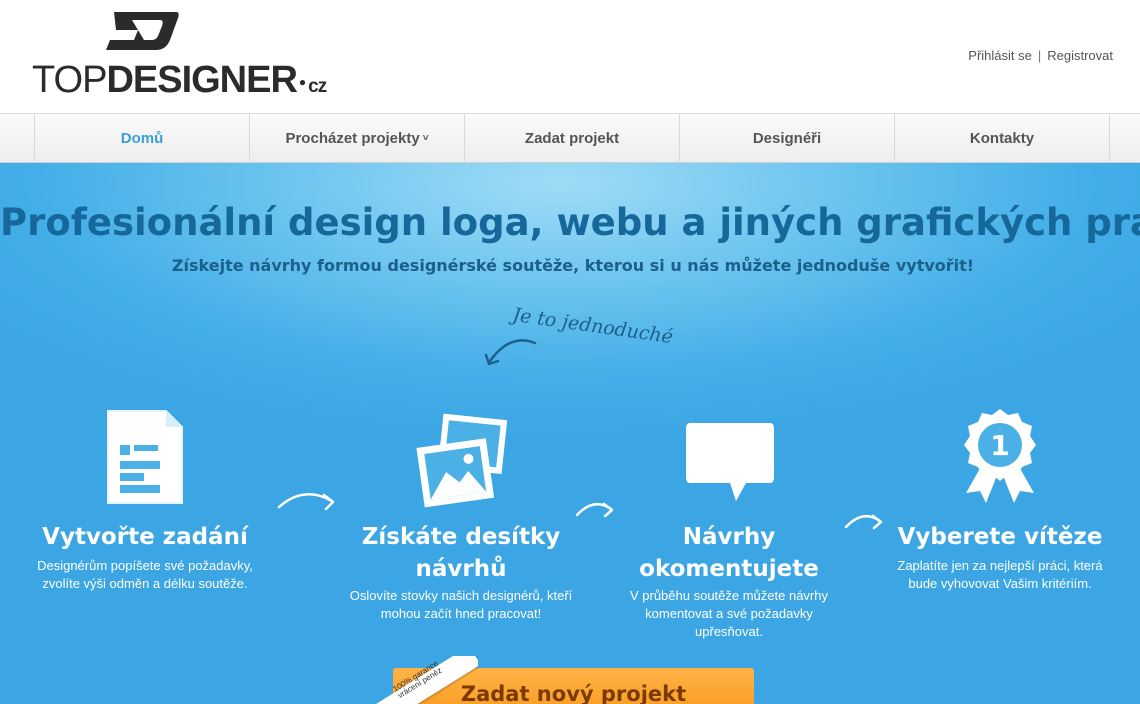 This screenshot has width=1140, height=704. I want to click on step-title-line1: Návrhy, so click(729, 537).